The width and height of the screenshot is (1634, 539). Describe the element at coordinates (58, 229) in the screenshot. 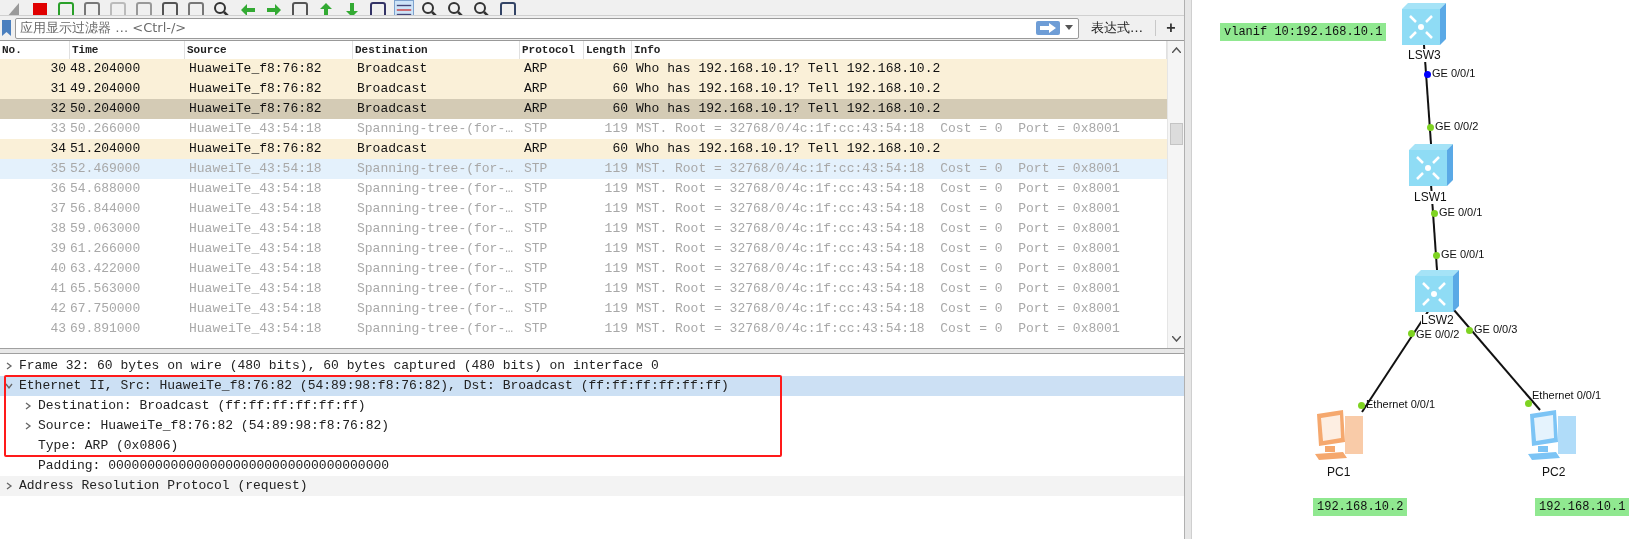

I see `table-cell-text: 38` at that location.